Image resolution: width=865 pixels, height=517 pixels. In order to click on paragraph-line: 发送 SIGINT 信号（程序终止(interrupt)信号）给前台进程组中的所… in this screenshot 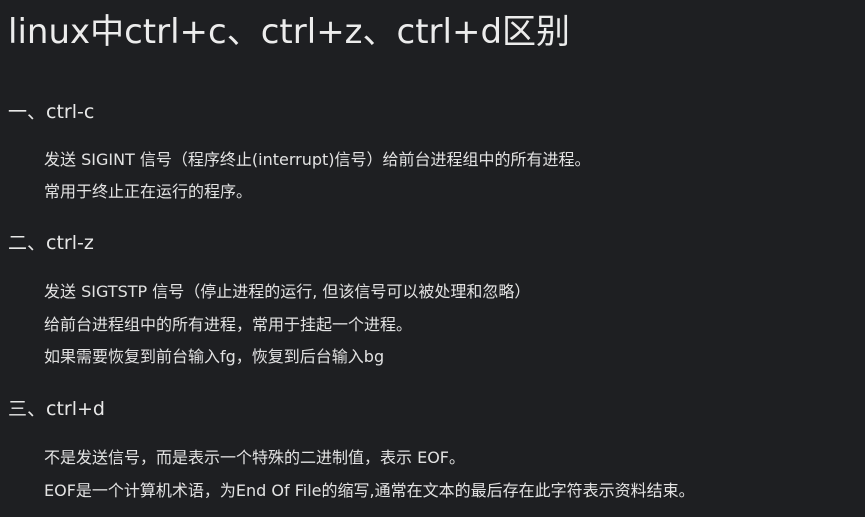, I will do `click(317, 159)`.